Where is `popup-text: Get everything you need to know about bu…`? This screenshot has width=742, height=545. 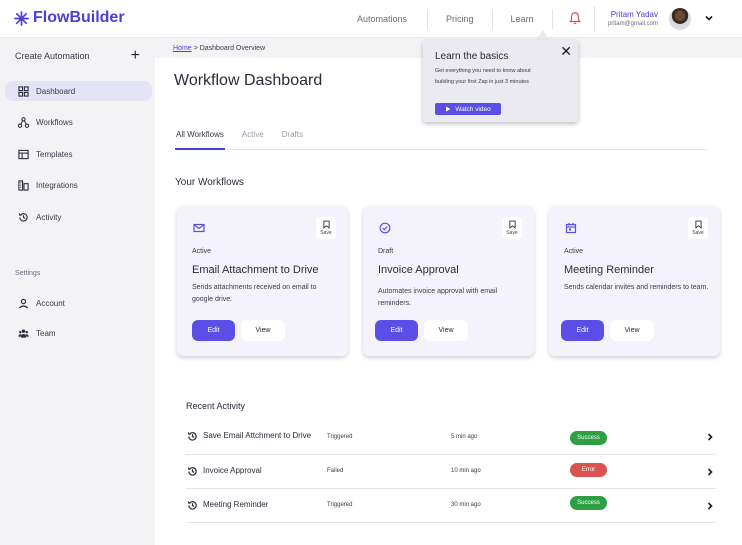
popup-text: Get everything you need to know about bu… is located at coordinates (483, 76).